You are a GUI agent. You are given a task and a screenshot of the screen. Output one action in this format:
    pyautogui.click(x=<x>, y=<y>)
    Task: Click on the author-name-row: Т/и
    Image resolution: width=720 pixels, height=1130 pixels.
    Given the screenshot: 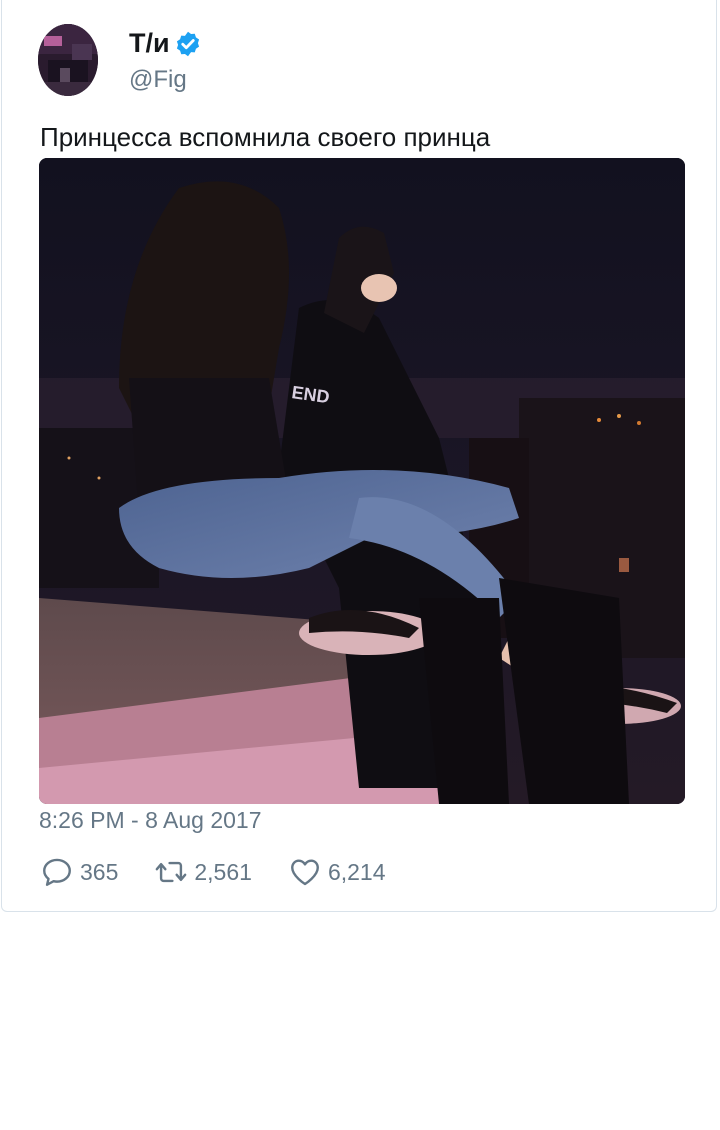 What is the action you would take?
    pyautogui.click(x=165, y=43)
    